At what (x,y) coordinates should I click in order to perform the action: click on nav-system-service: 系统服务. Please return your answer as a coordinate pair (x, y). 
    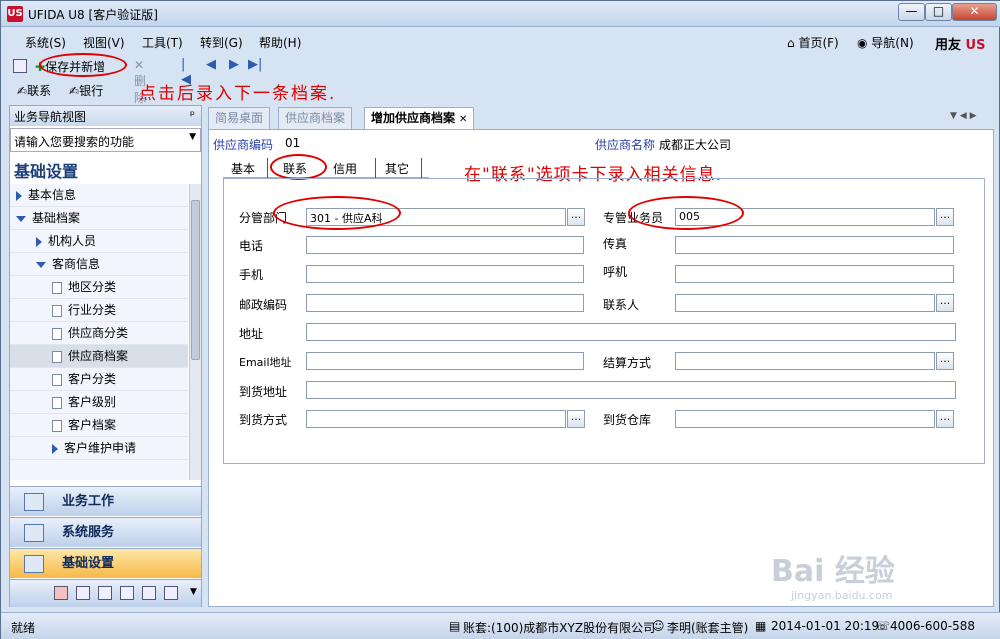
    Looking at the image, I should click on (105, 532).